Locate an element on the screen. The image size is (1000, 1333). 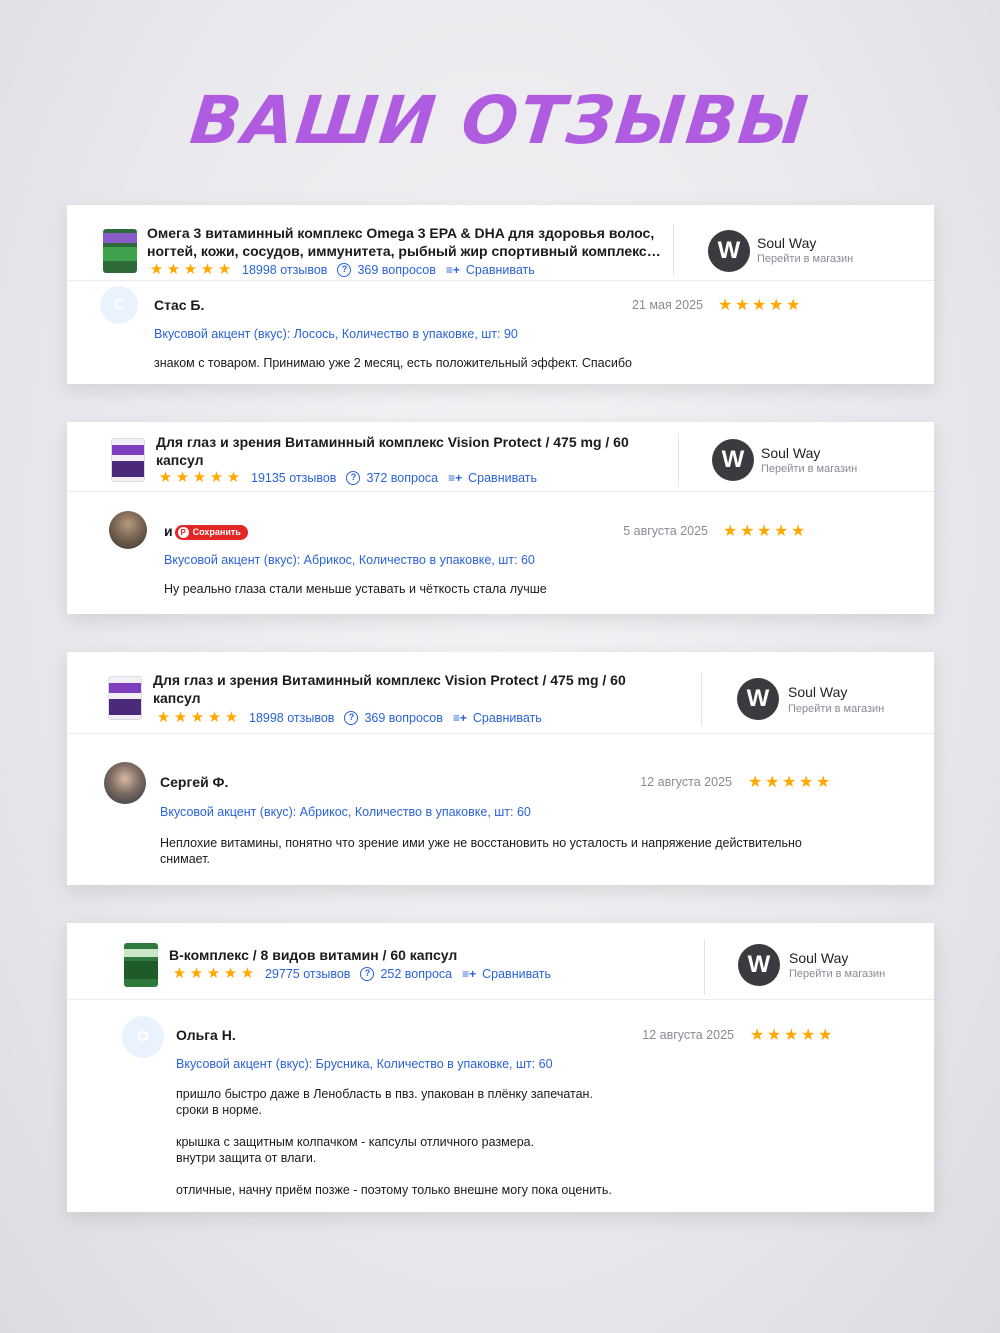
questions-link: ? 252 вопроса is located at coordinates (406, 973).